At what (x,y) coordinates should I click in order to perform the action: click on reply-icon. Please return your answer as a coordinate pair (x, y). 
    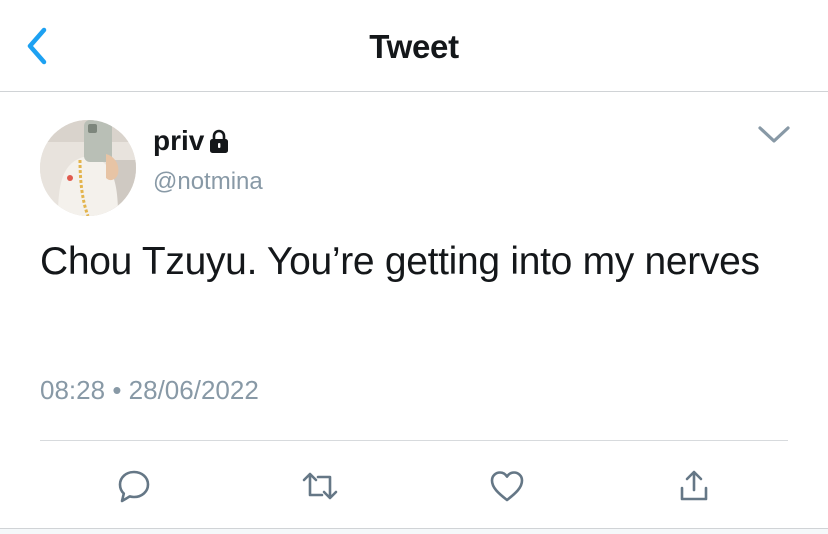
    Looking at the image, I should click on (134, 486).